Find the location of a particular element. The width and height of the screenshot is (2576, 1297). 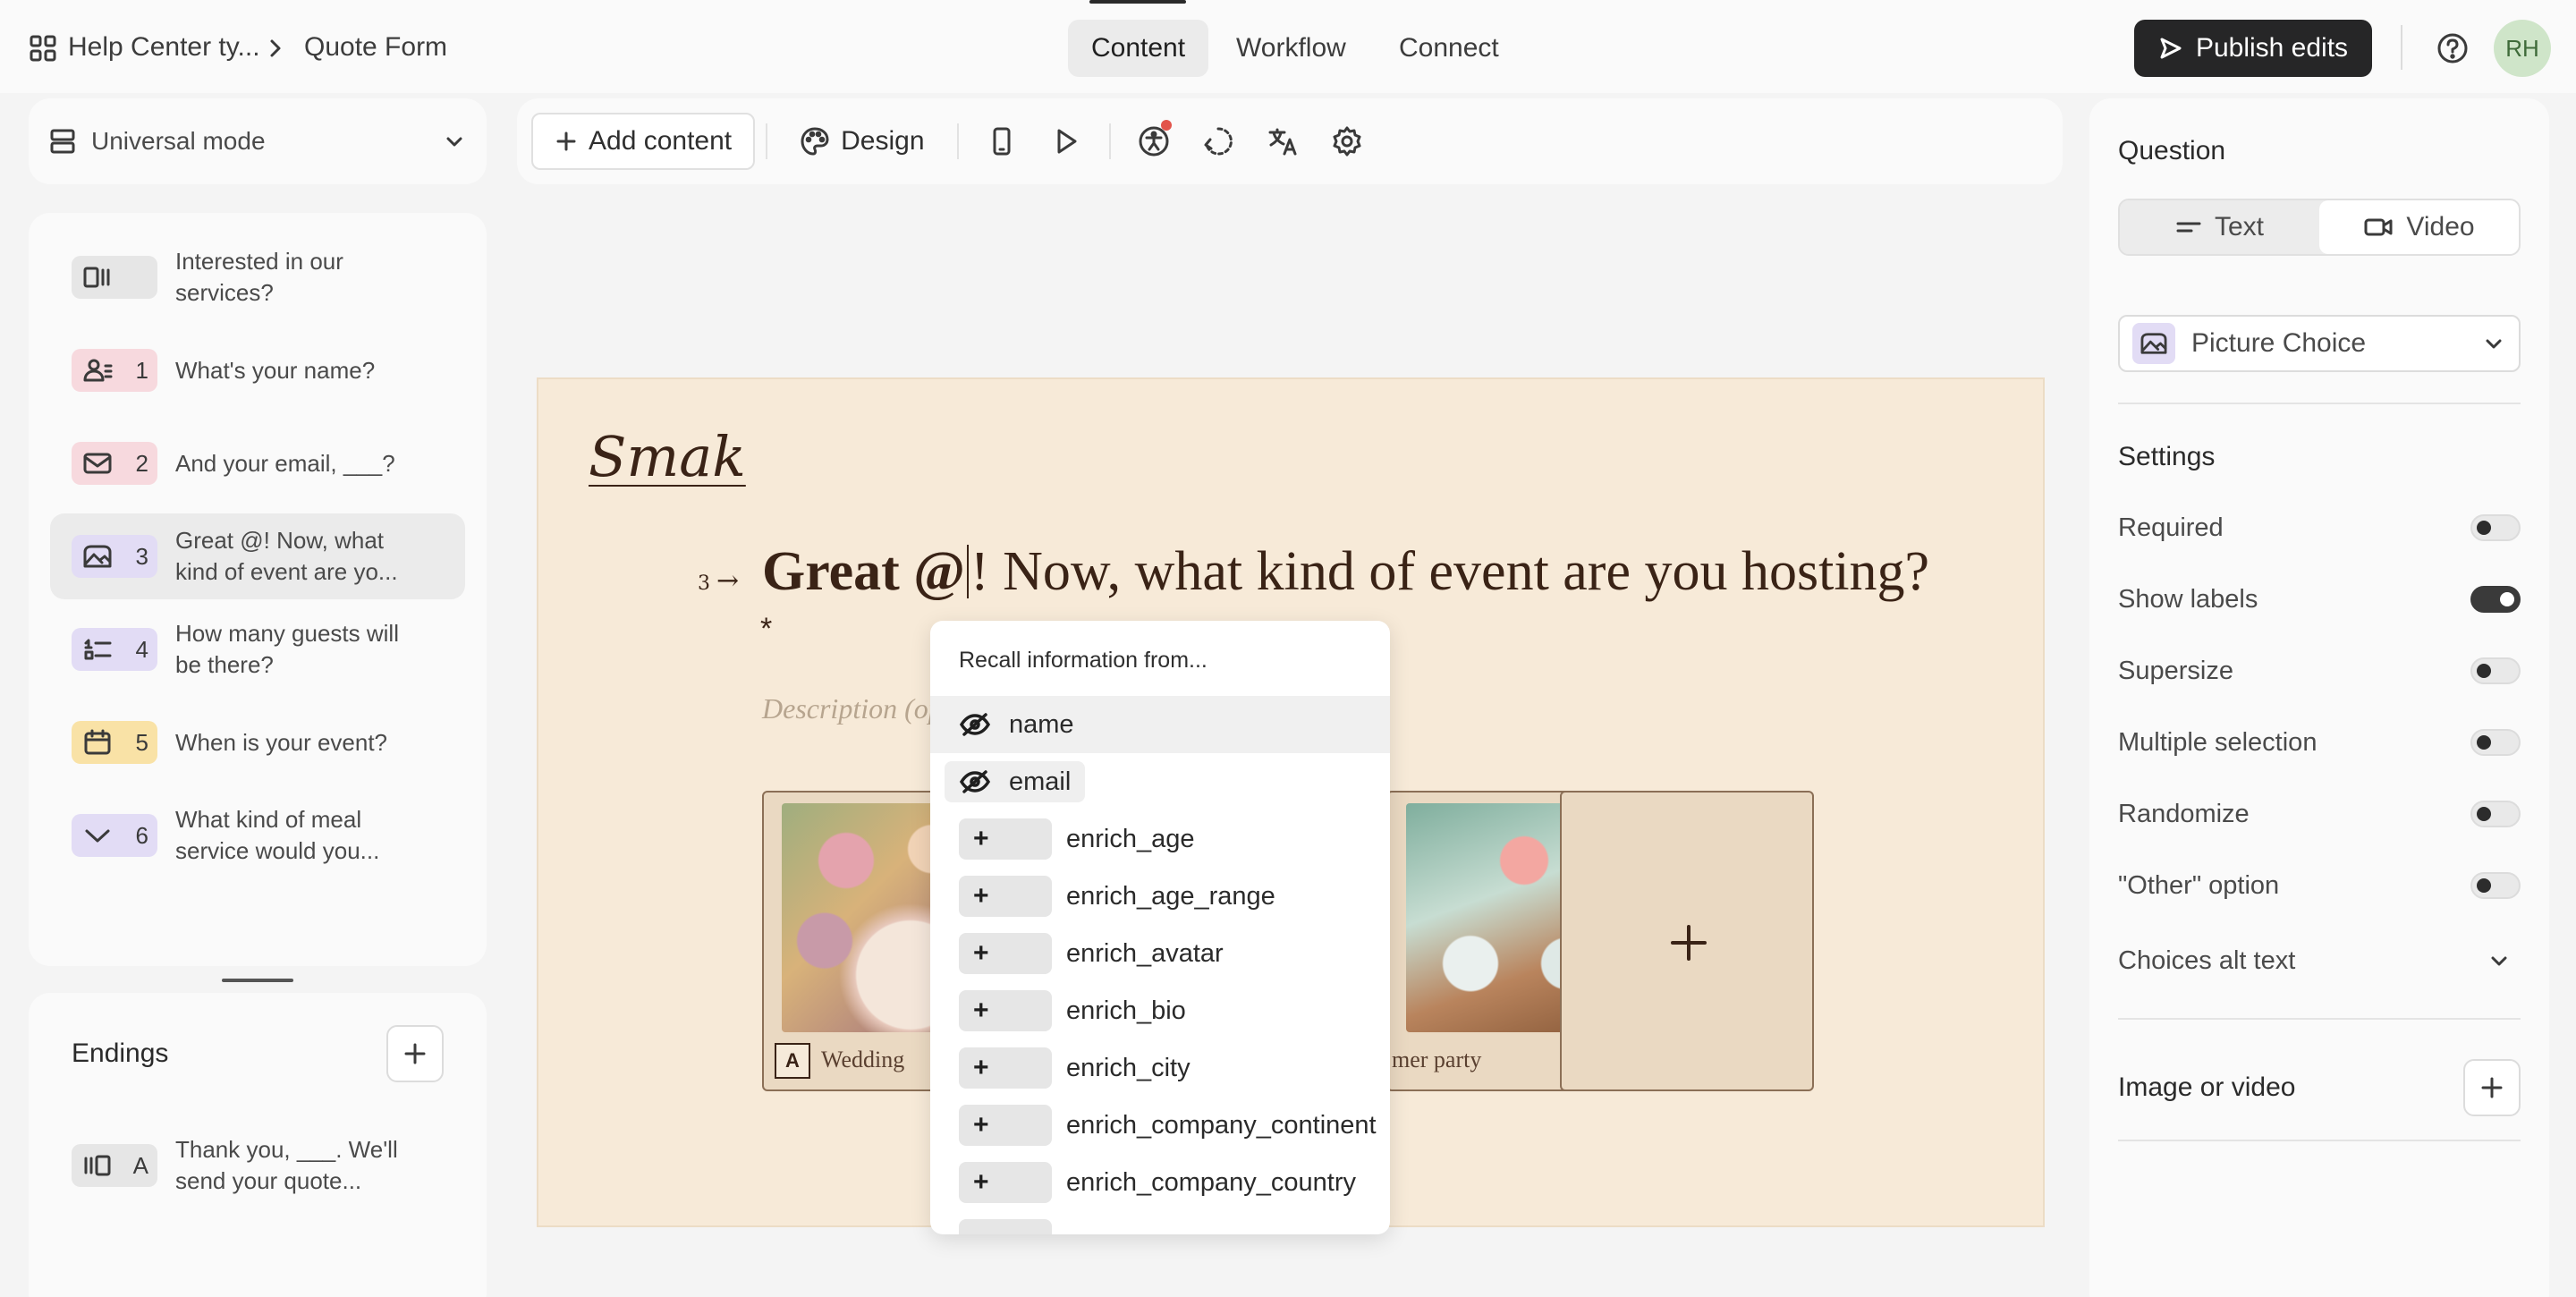

translate-button is located at coordinates (1282, 141).